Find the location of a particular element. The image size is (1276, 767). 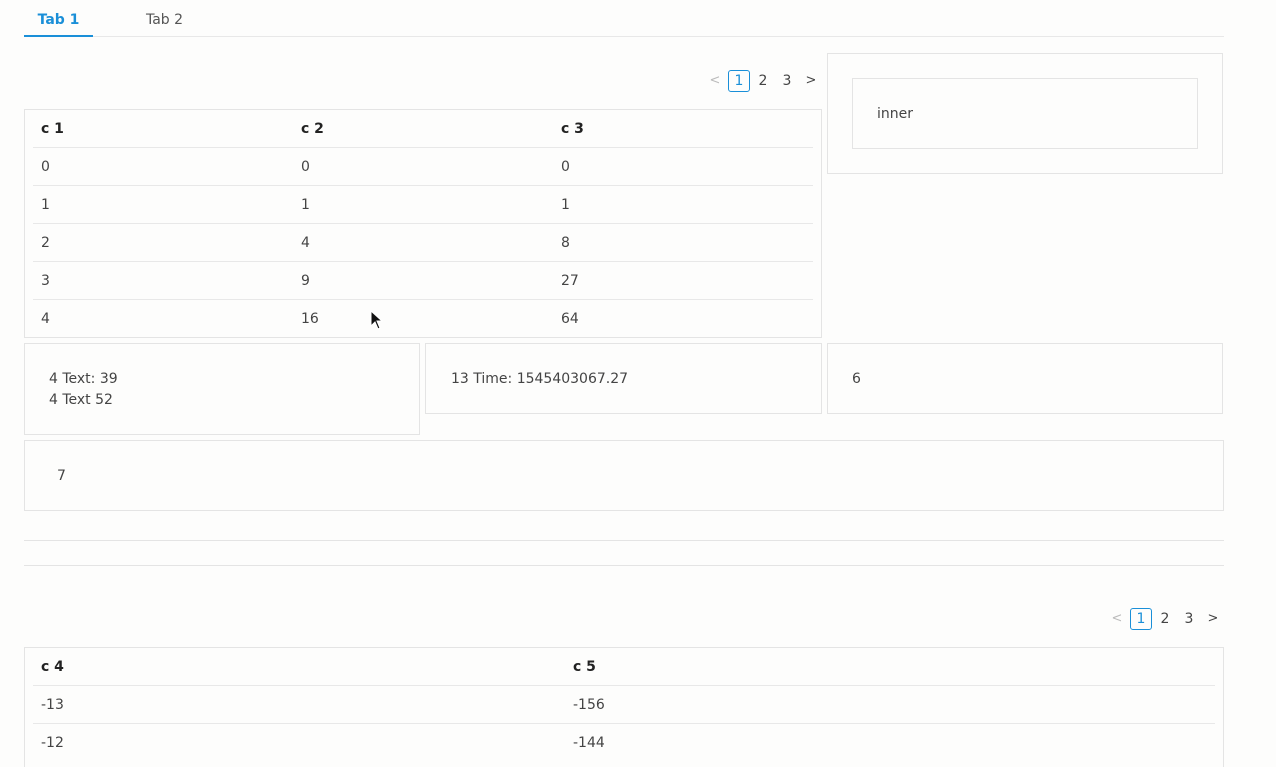

time-card: 13 Time: 1545403067.27 is located at coordinates (623, 378).